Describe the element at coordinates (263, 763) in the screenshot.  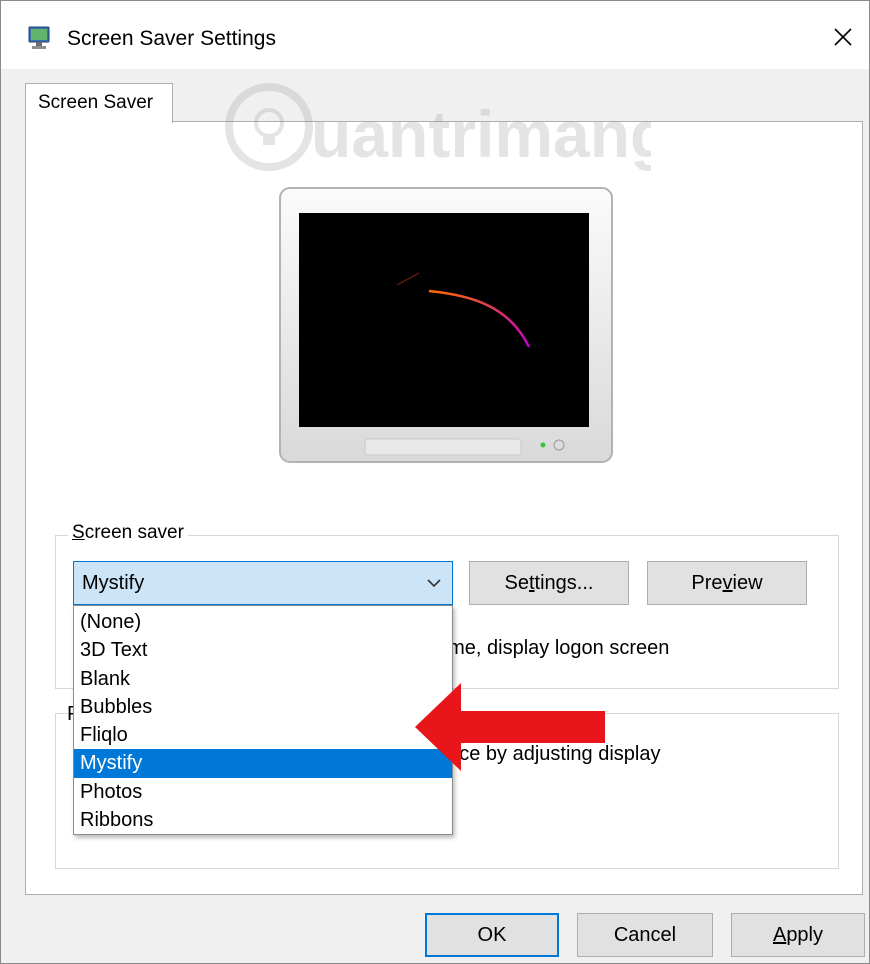
I see `dropdown-option-mystify: Mystify` at that location.